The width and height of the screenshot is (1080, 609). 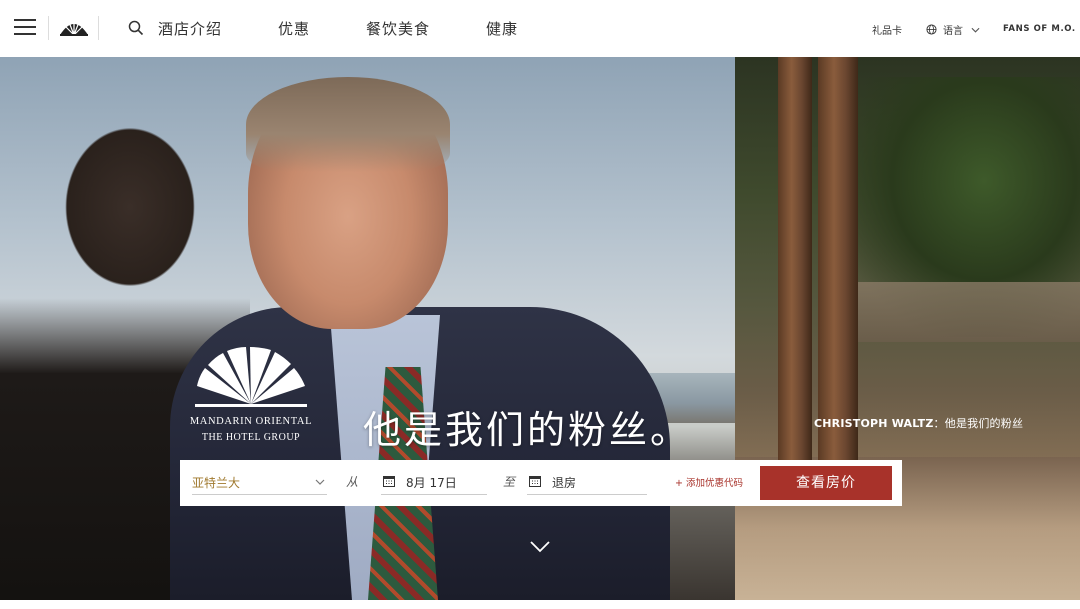 I want to click on nav-item-dining: 餐饮美食, so click(x=398, y=28).